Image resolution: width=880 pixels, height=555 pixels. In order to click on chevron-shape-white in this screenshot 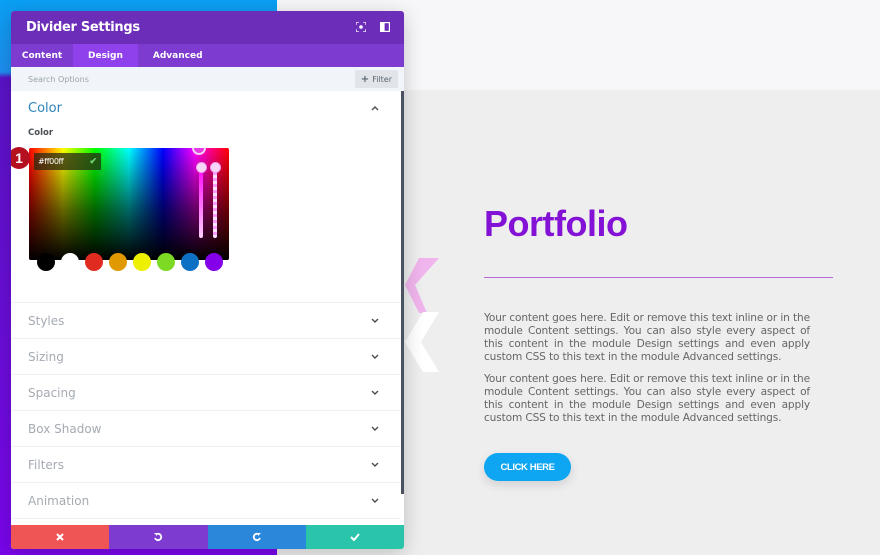, I will do `click(422, 342)`.